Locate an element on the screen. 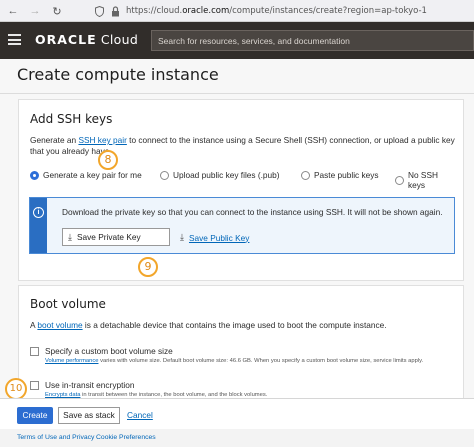 This screenshot has height=447, width=474. title-divider is located at coordinates (237, 93).